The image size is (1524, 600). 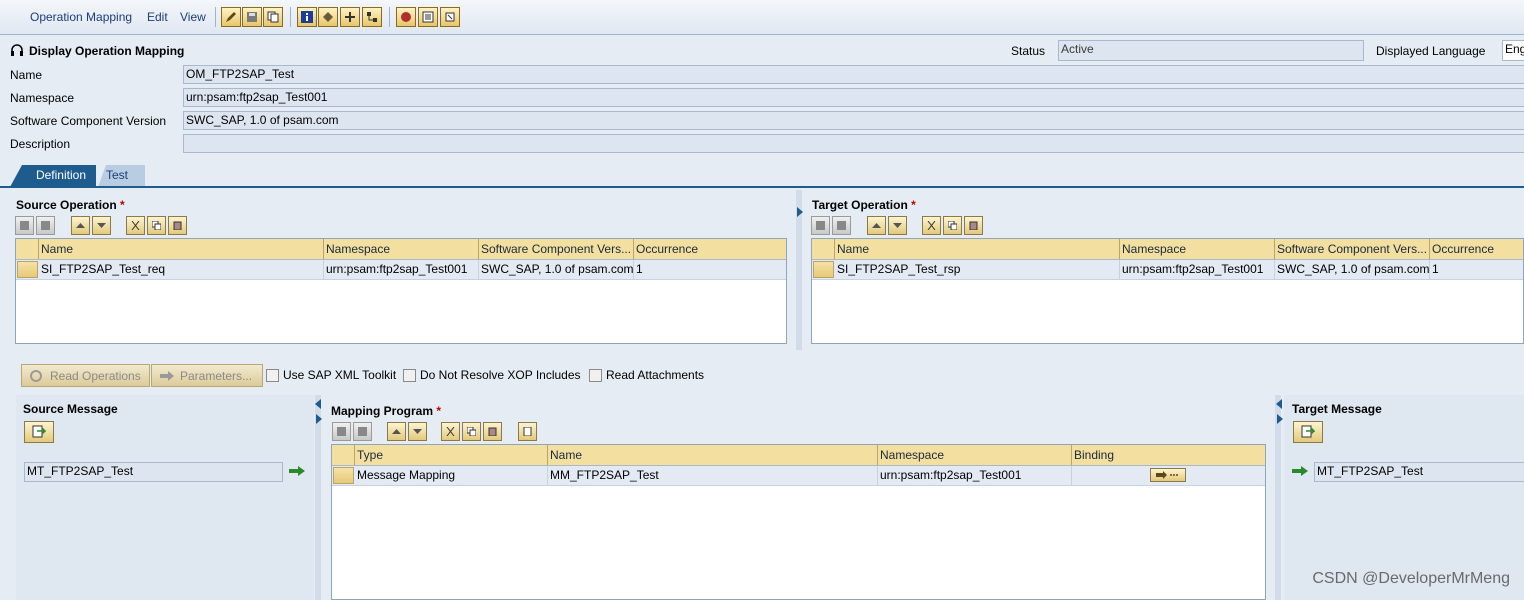 What do you see at coordinates (451, 475) in the screenshot?
I see `table-cell: Message Mapping` at bounding box center [451, 475].